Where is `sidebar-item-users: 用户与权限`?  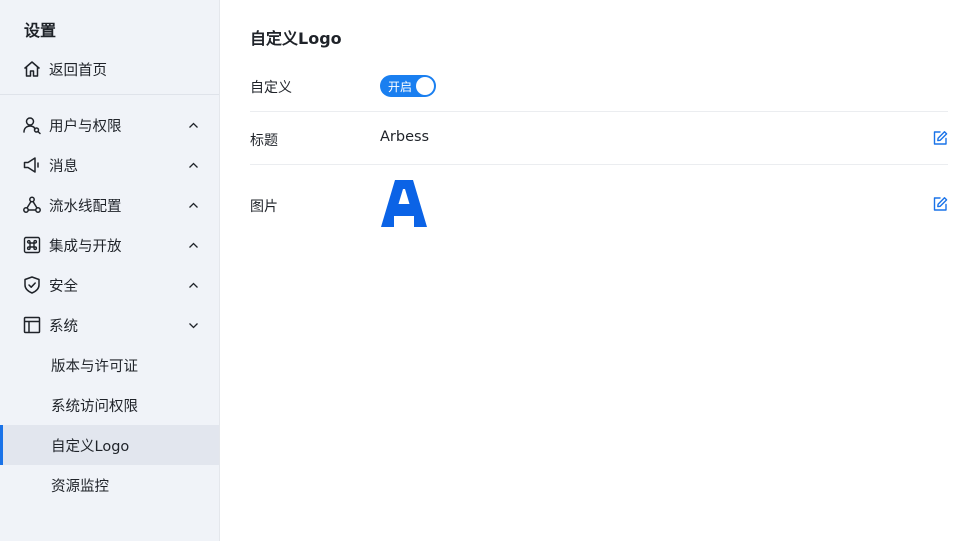
sidebar-item-users: 用户与权限 is located at coordinates (109, 125).